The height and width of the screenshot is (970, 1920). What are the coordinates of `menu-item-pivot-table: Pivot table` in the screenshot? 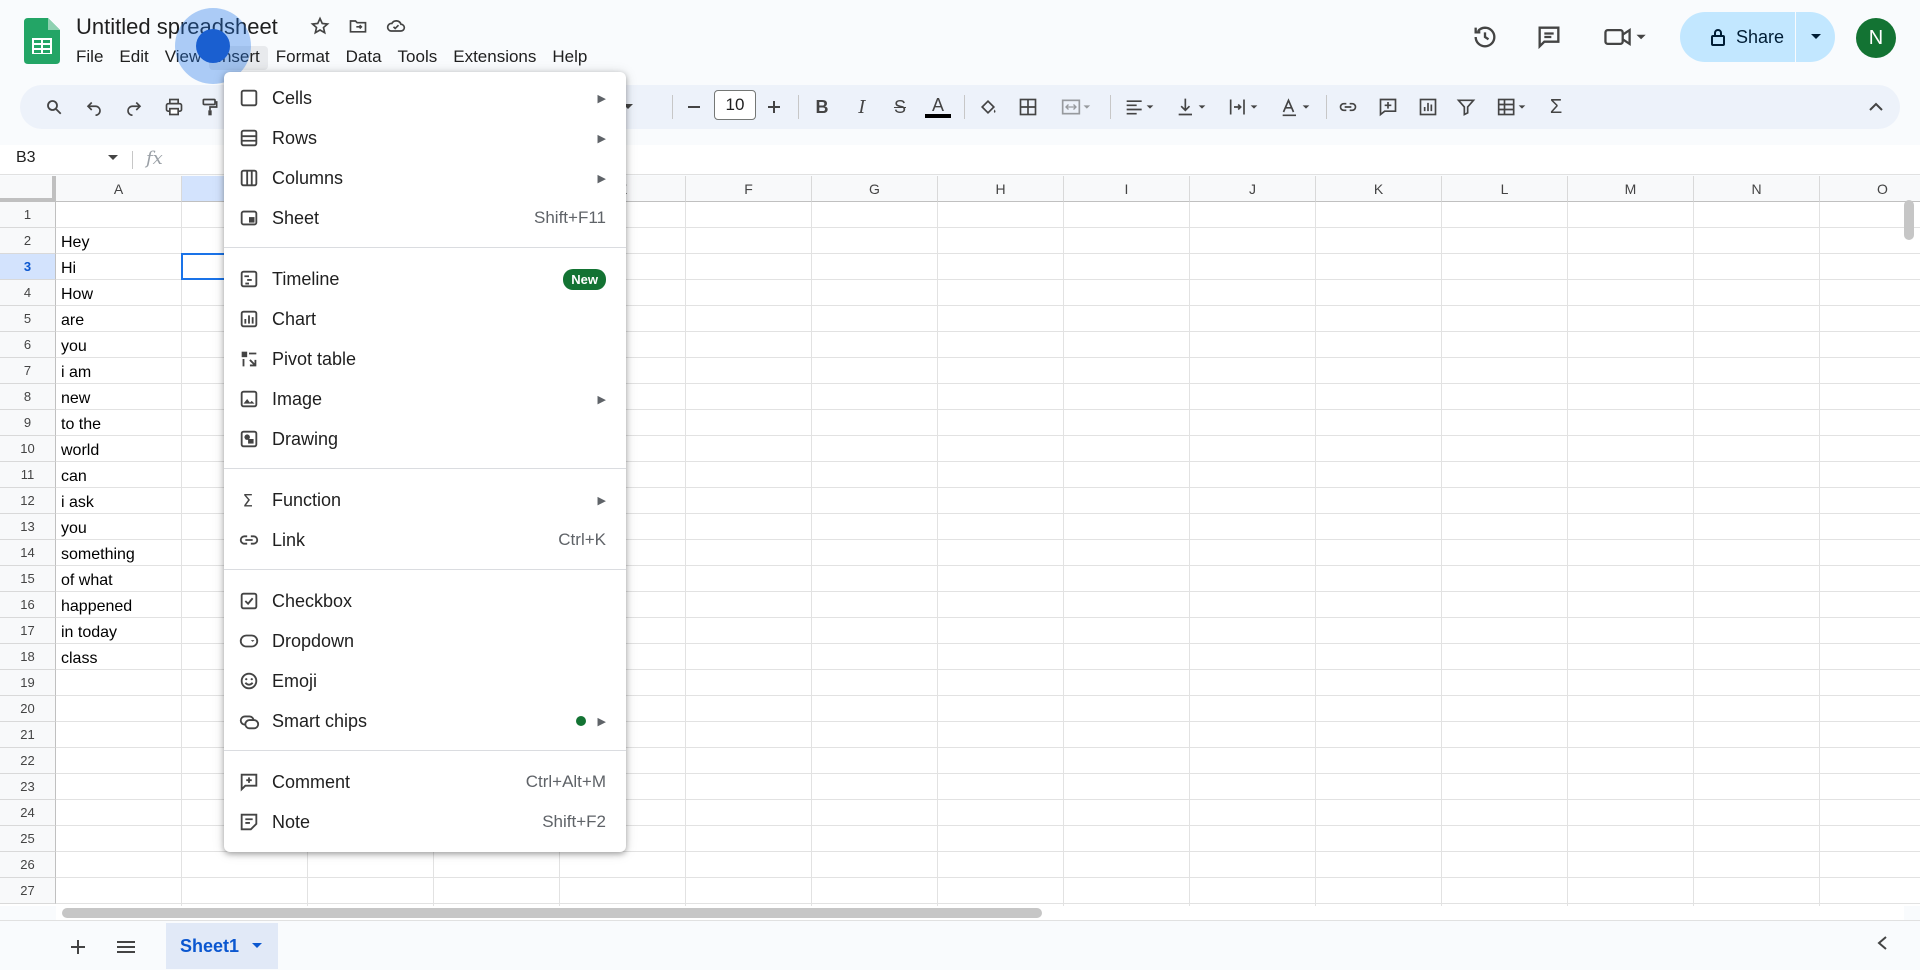 It's located at (425, 359).